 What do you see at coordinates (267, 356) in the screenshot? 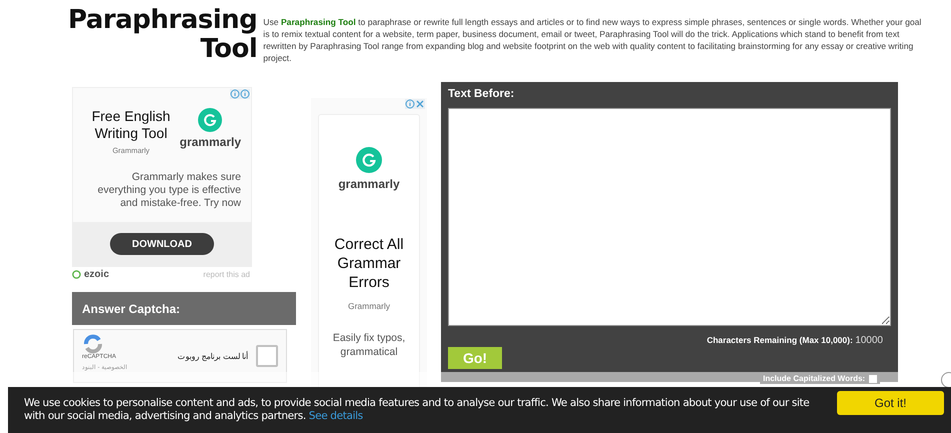
I see `captcha-checkbox` at bounding box center [267, 356].